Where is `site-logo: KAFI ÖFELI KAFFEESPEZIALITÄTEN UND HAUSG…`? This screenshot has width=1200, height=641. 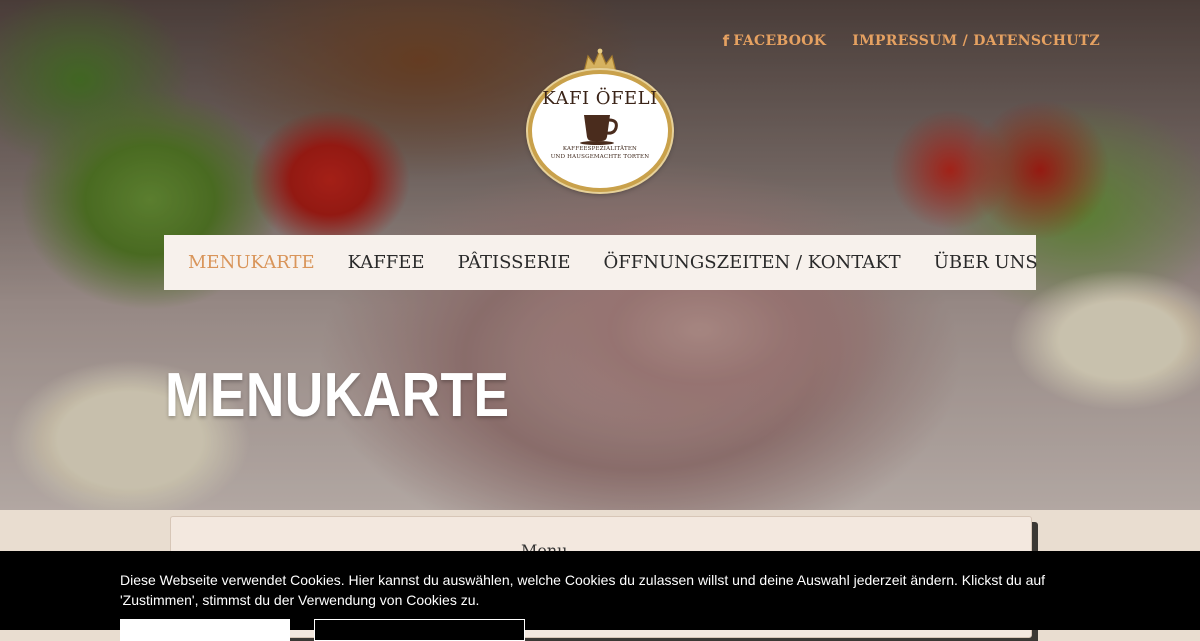 site-logo: KAFI ÖFELI KAFFEESPEZIALITÄTEN UND HAUSG… is located at coordinates (600, 122).